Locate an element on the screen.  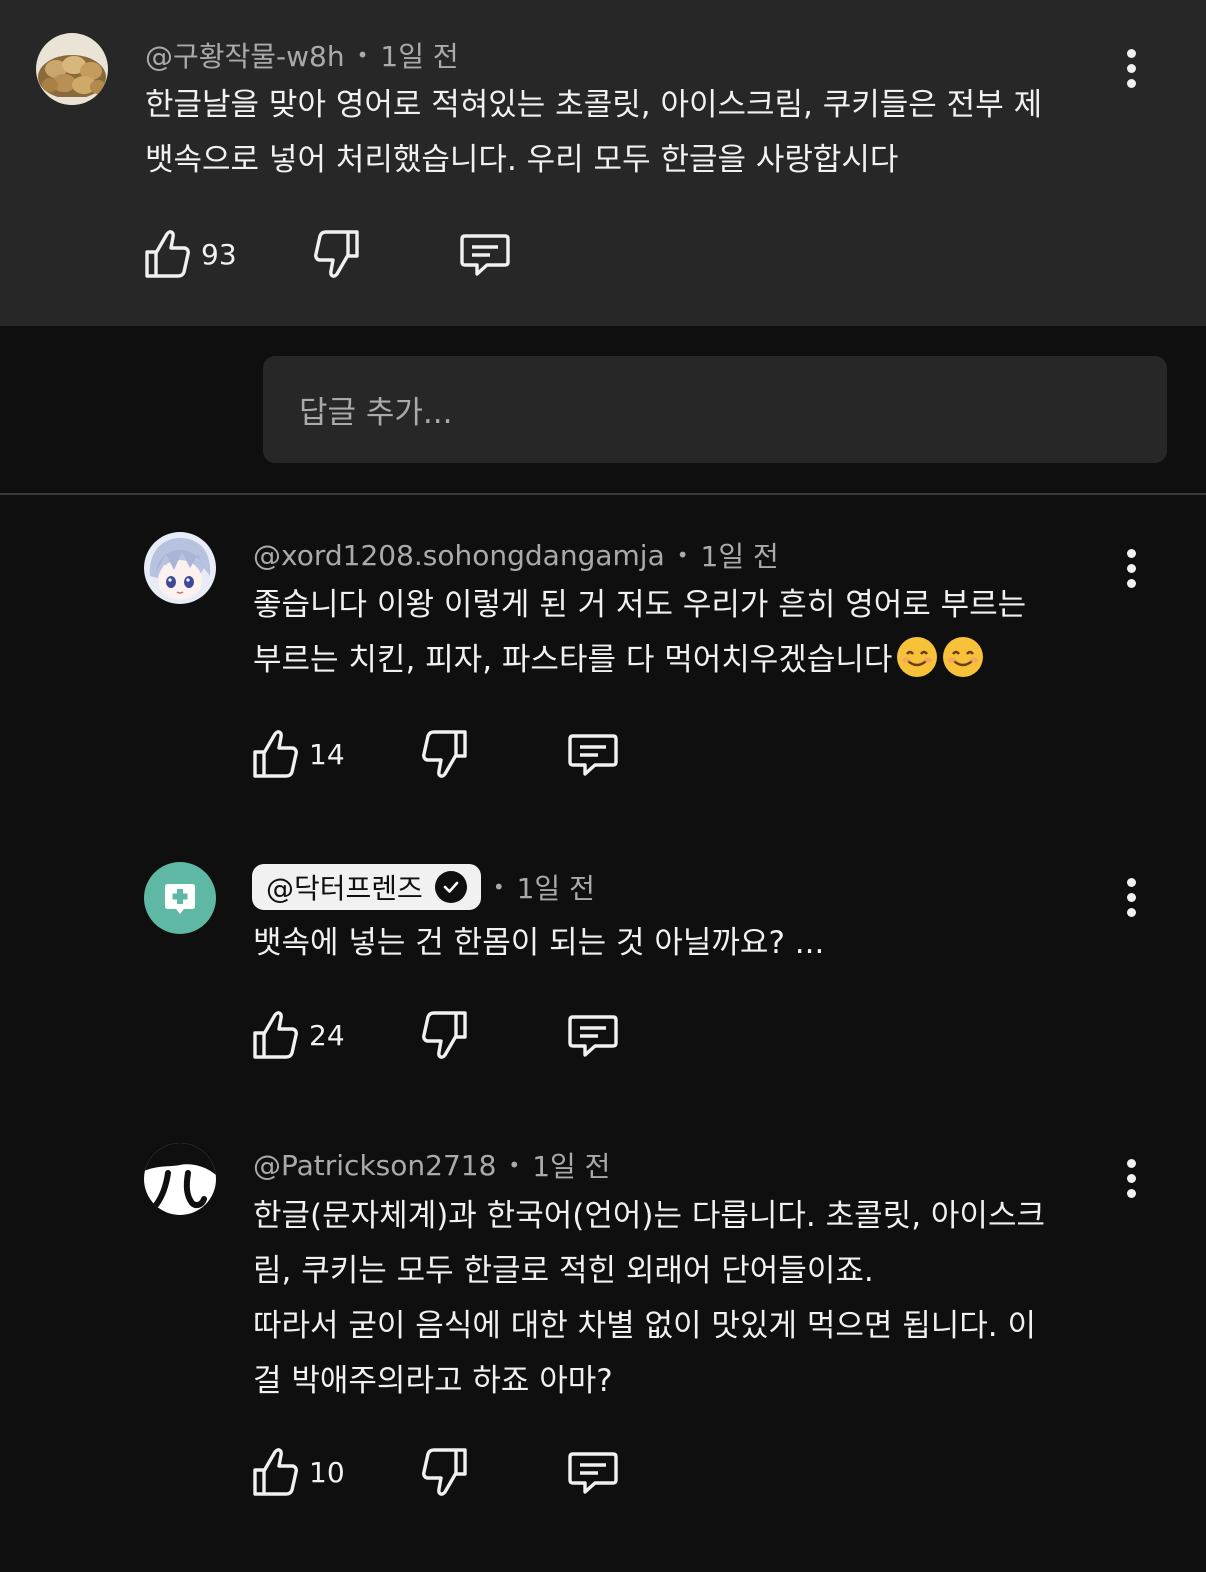
comment-author-handle: @구황작물-w8h is located at coordinates (245, 55).